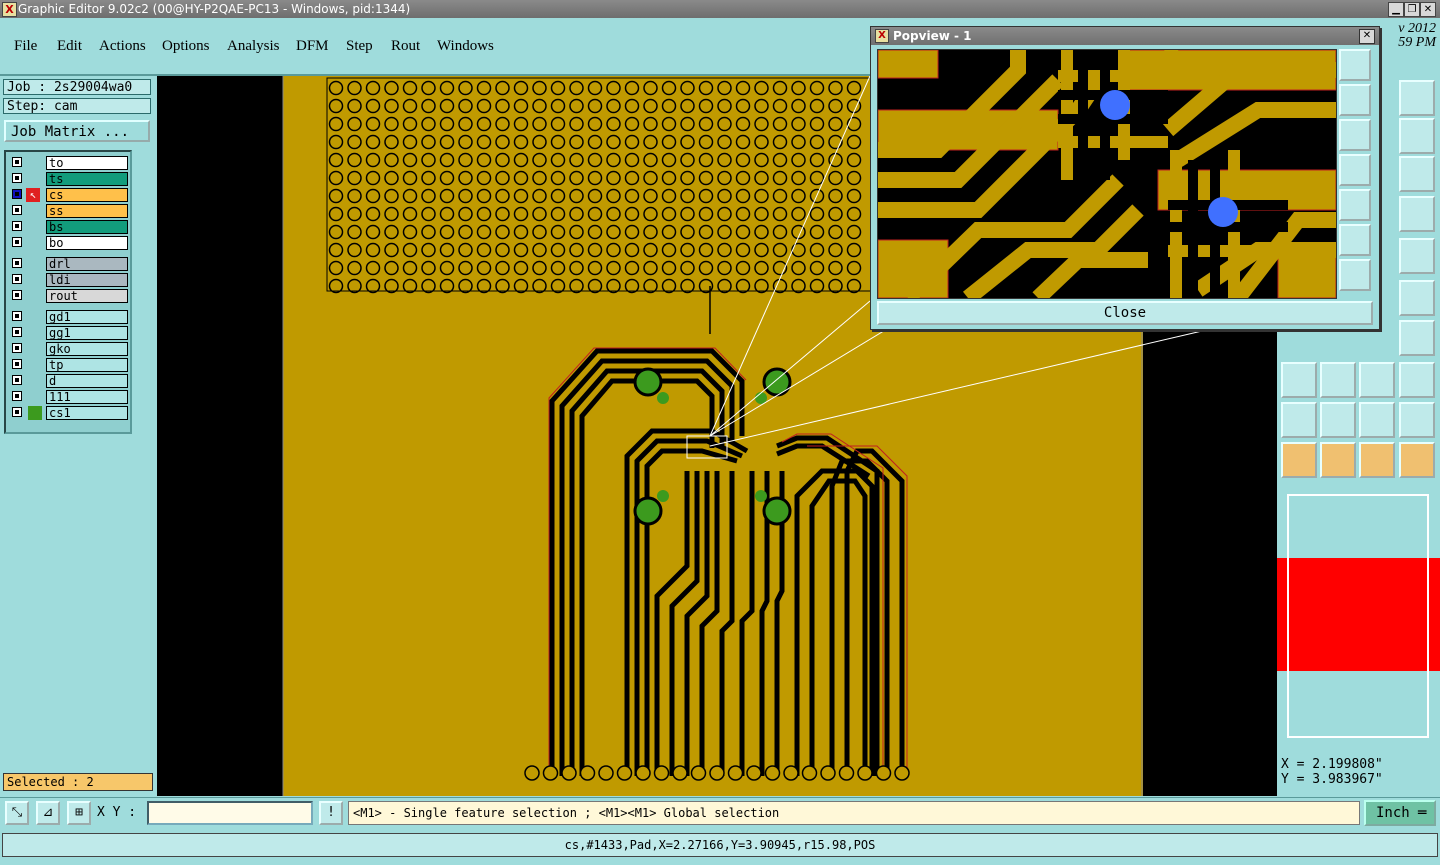 The image size is (1440, 865). Describe the element at coordinates (1125, 313) in the screenshot. I see `popview-close-button: Close` at that location.